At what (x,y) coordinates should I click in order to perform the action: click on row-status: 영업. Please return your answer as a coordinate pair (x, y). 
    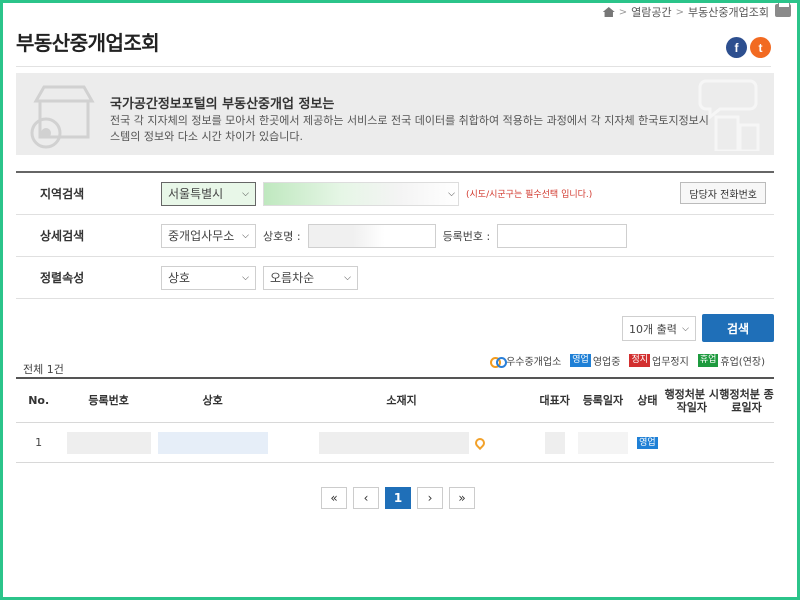
    Looking at the image, I should click on (647, 442).